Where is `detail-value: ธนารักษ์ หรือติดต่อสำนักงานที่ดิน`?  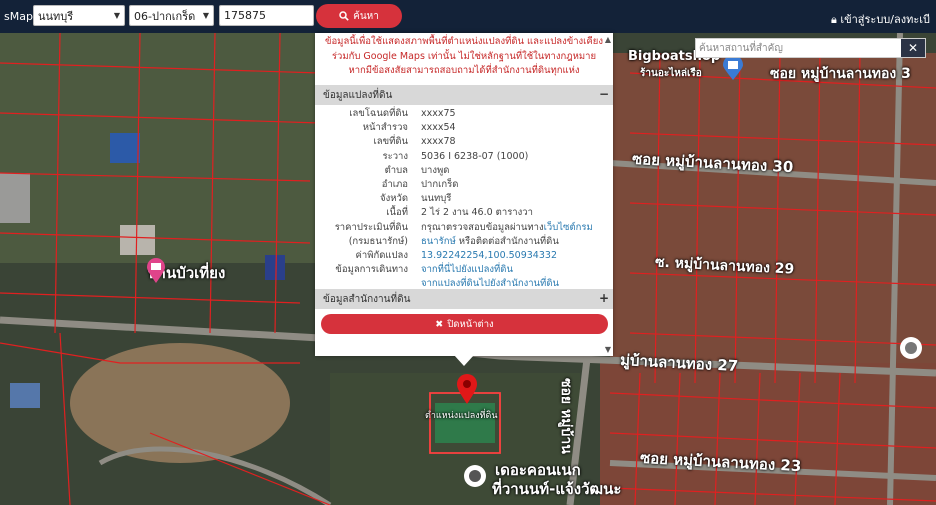 detail-value: ธนารักษ์ หรือติดต่อสำนักงานที่ดิน is located at coordinates (490, 242).